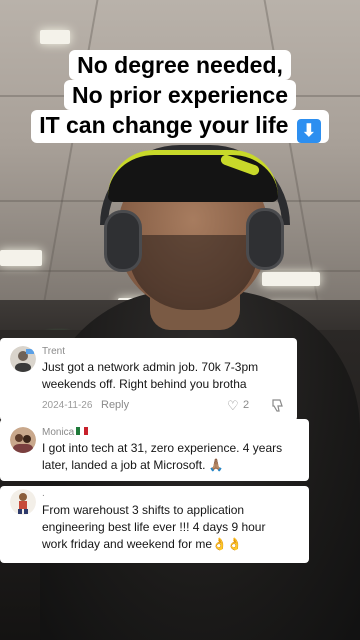  I want to click on headline-line-1: No degree needed,, so click(180, 65).